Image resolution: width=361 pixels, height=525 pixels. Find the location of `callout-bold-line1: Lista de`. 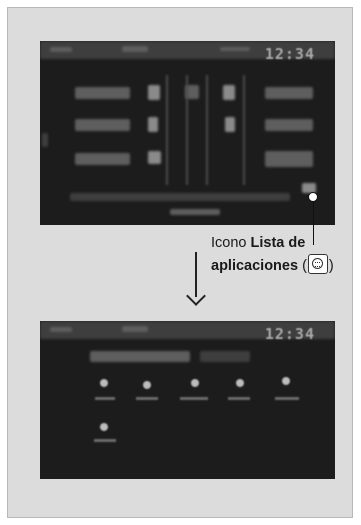

callout-bold-line1: Lista de is located at coordinates (278, 243).